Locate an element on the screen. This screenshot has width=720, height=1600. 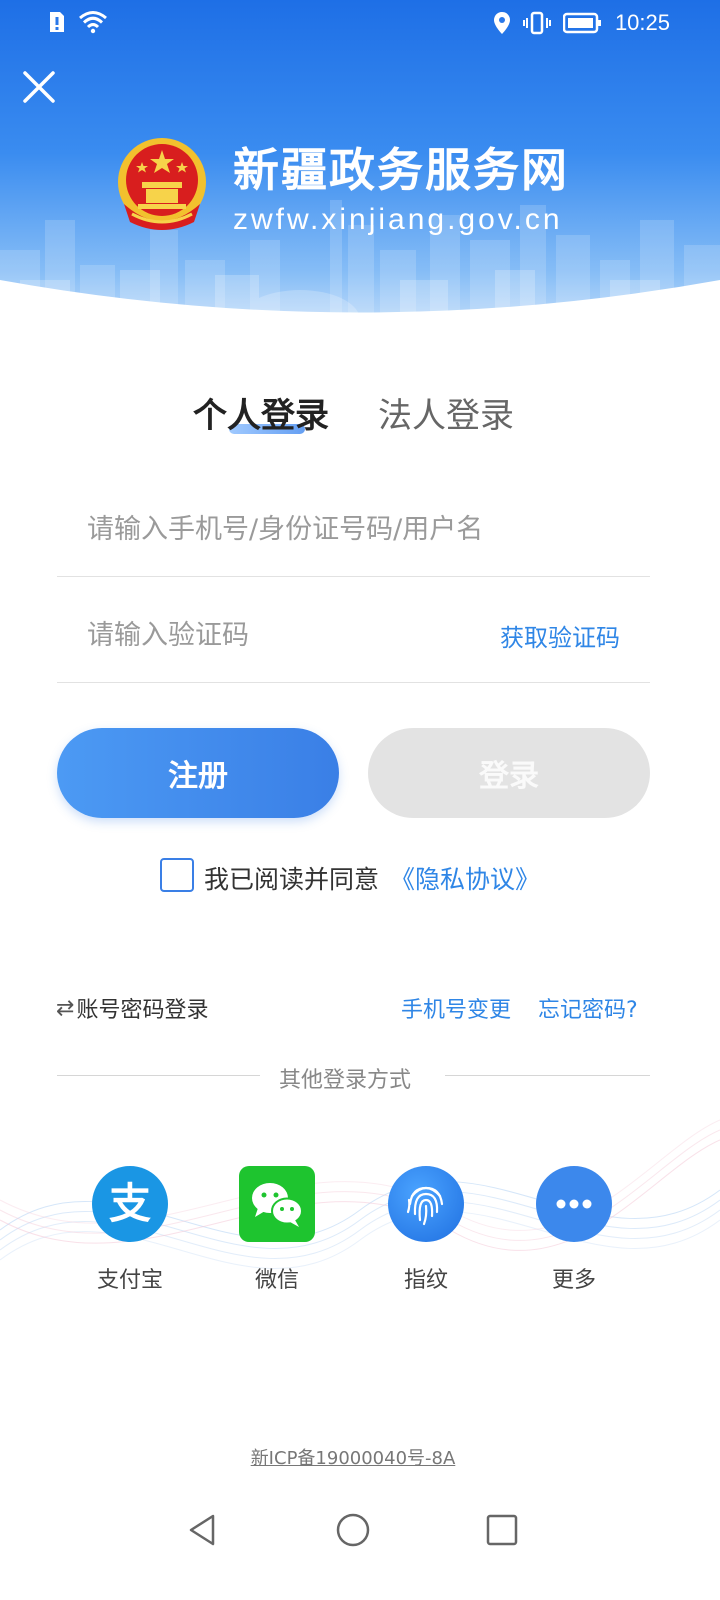
tab-legal-person-login: 法人登录 is located at coordinates (446, 412).